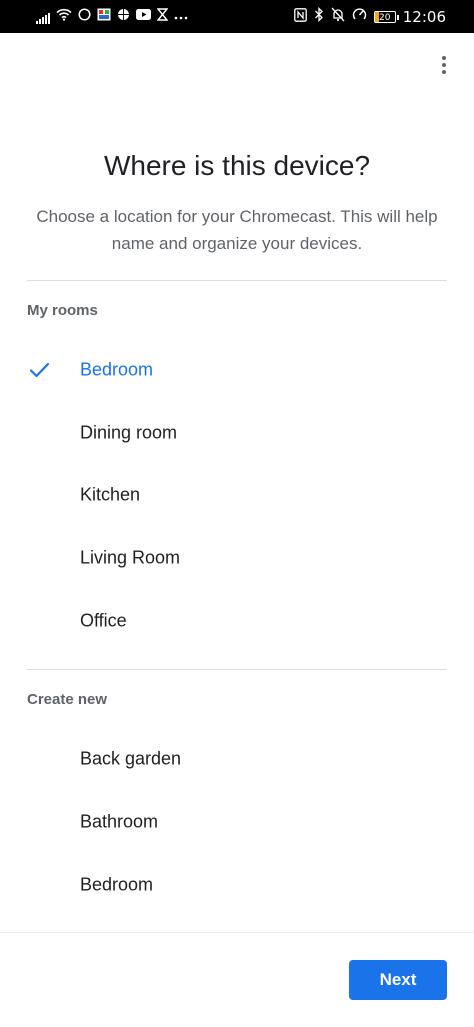 The width and height of the screenshot is (474, 1027). Describe the element at coordinates (84, 17) in the screenshot. I see `circle-icon` at that location.